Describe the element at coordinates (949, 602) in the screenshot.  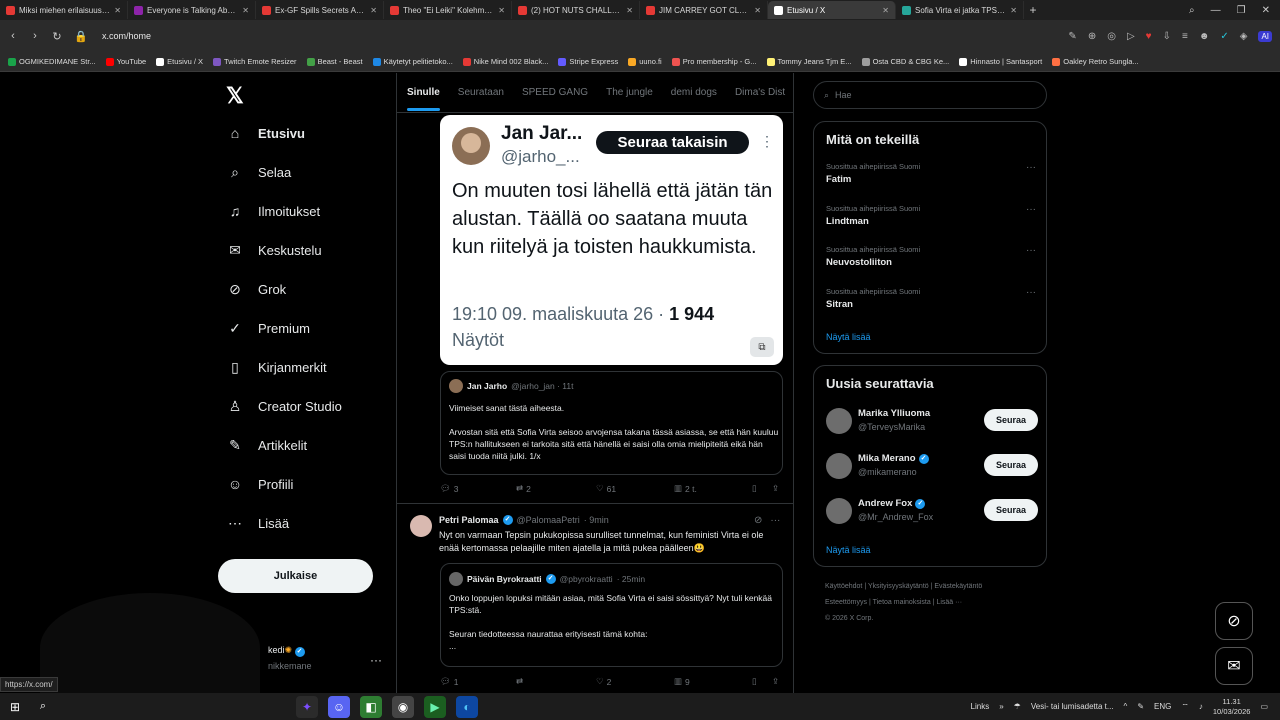
I see `footer-link: Lisää ···` at that location.